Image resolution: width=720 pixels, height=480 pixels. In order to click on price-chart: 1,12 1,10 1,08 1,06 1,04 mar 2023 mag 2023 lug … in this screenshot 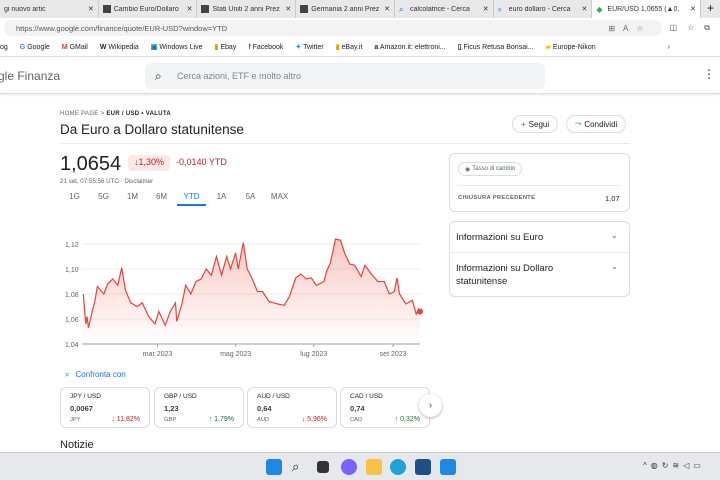, I will do `click(242, 298)`.